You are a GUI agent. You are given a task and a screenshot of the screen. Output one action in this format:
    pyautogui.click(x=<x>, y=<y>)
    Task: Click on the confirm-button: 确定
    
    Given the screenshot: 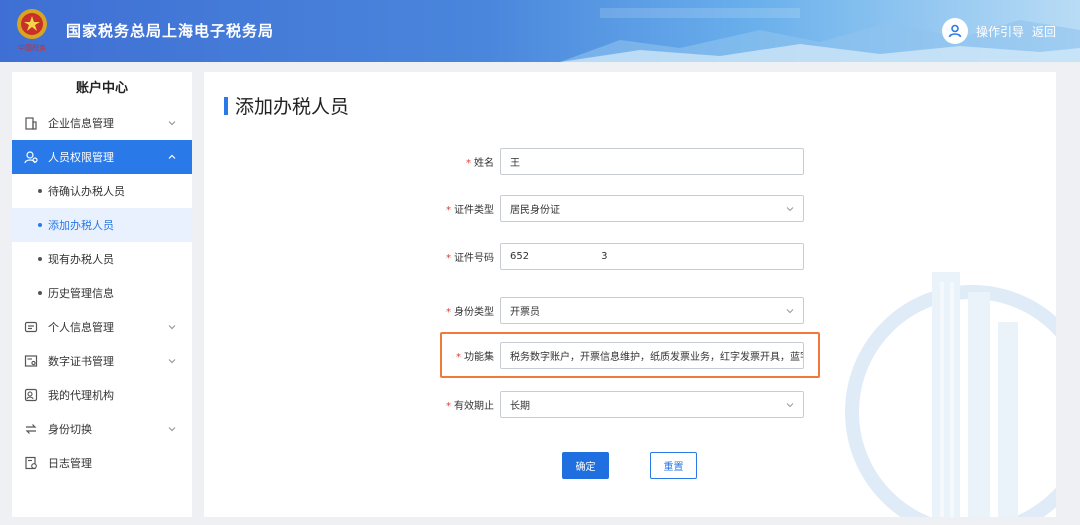 What is the action you would take?
    pyautogui.click(x=585, y=465)
    